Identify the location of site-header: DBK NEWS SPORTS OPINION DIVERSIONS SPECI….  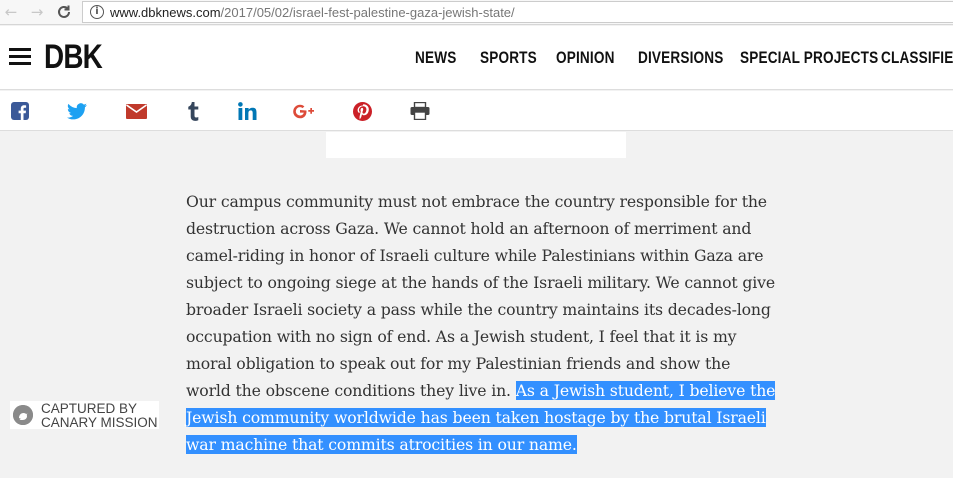
(476, 58).